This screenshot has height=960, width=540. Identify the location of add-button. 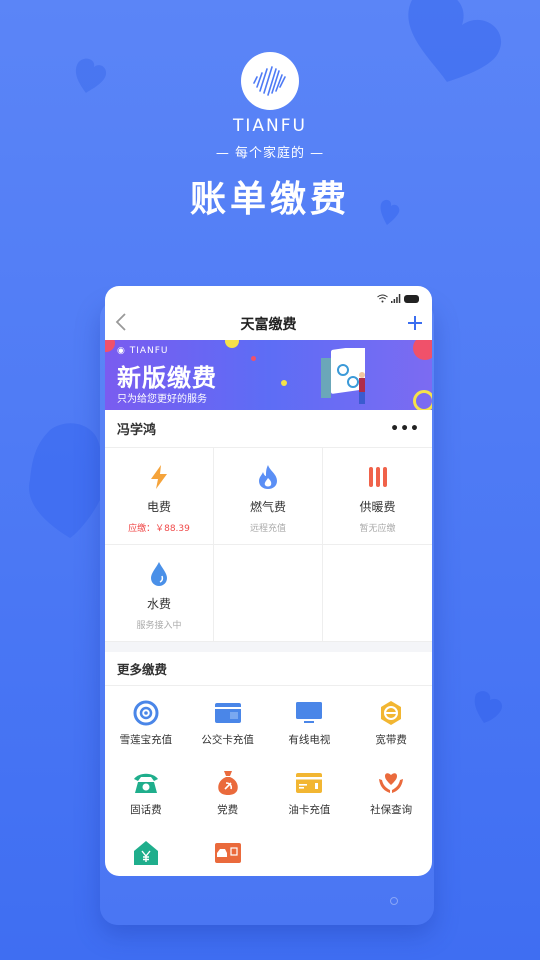
(415, 324).